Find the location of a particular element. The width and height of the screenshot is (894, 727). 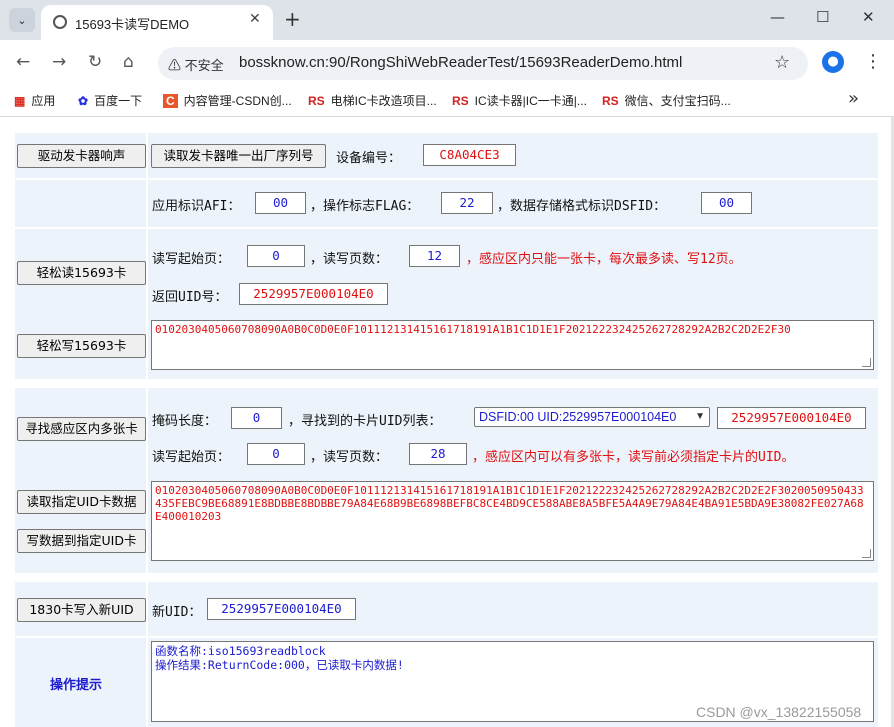

afi-field: 00 is located at coordinates (280, 203).